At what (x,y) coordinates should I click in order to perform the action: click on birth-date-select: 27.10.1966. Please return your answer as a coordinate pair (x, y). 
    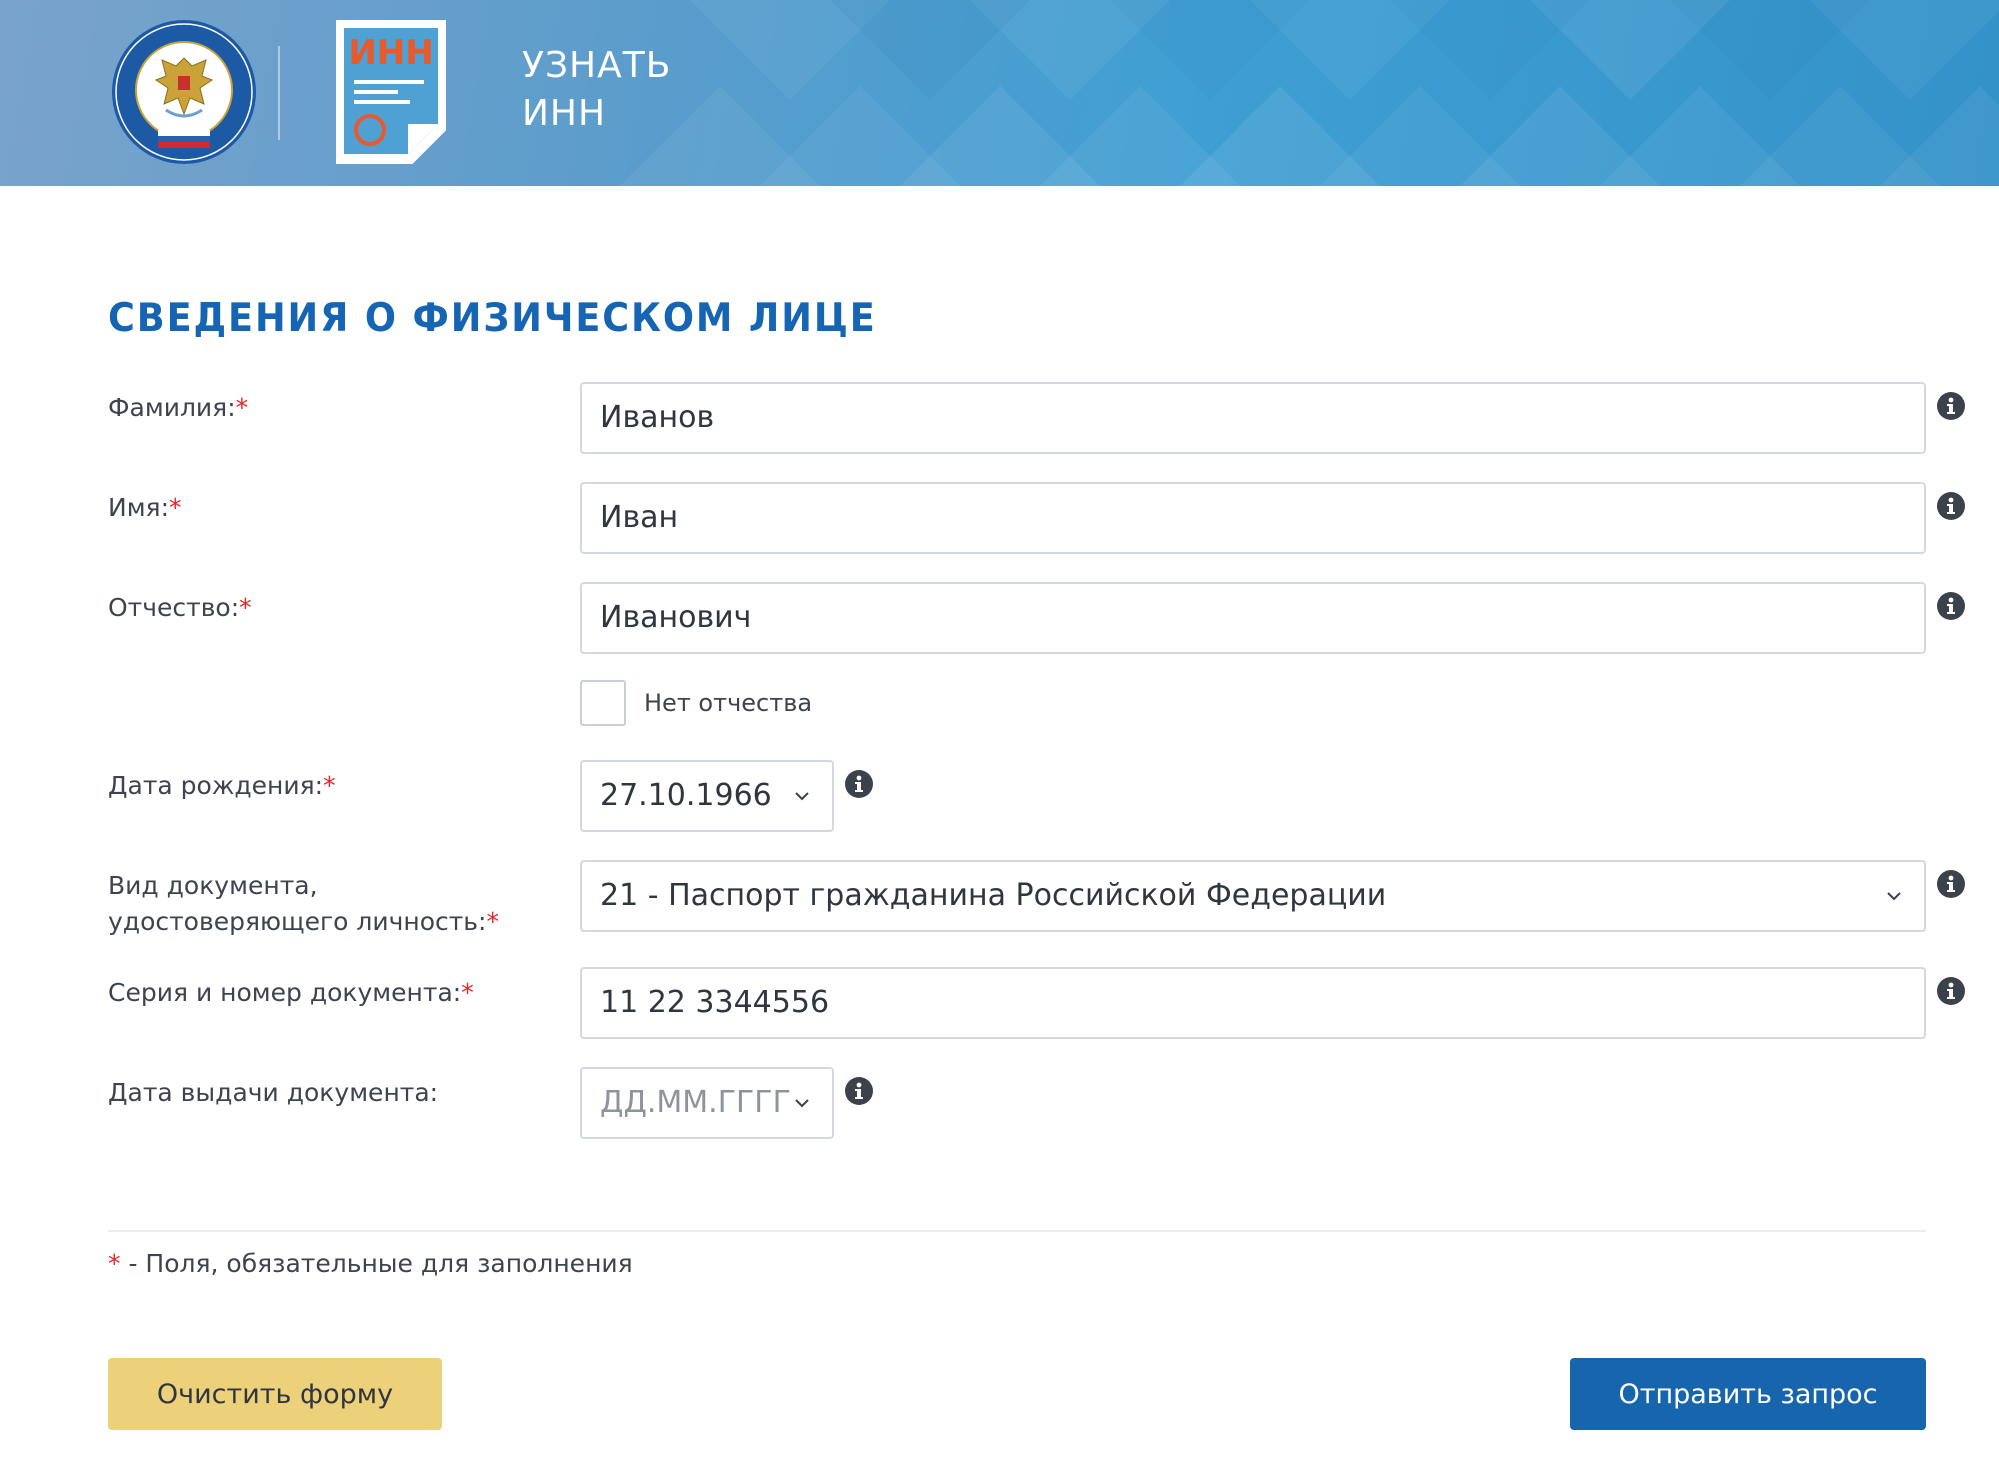
    Looking at the image, I should click on (707, 796).